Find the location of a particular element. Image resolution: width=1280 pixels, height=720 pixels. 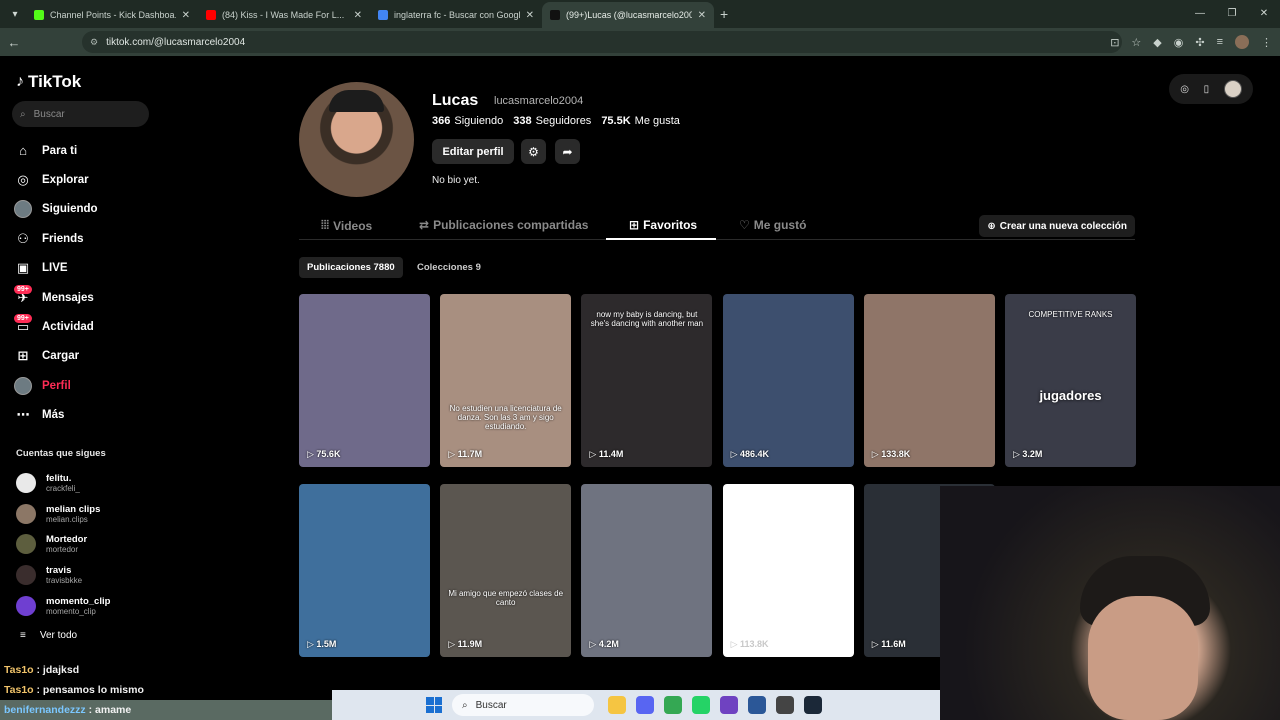

tab-liked: ♡ Me gustó is located at coordinates (772, 225).